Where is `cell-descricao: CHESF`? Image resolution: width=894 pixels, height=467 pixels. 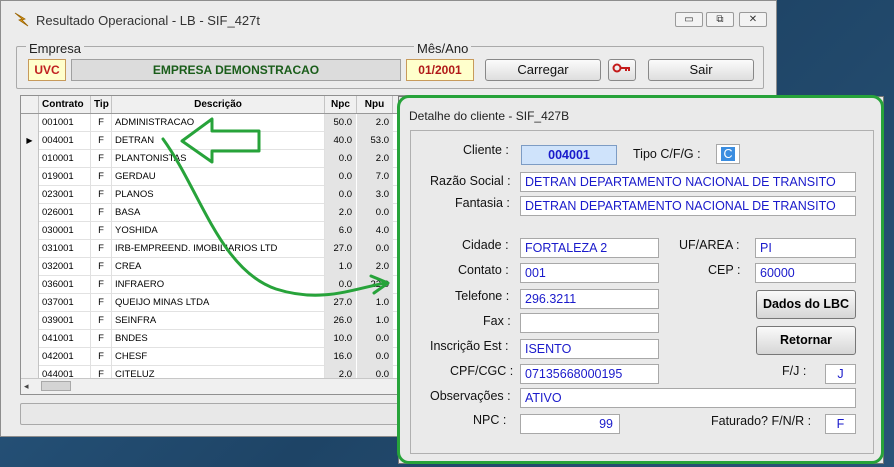
cell-descricao: CHESF is located at coordinates (218, 357).